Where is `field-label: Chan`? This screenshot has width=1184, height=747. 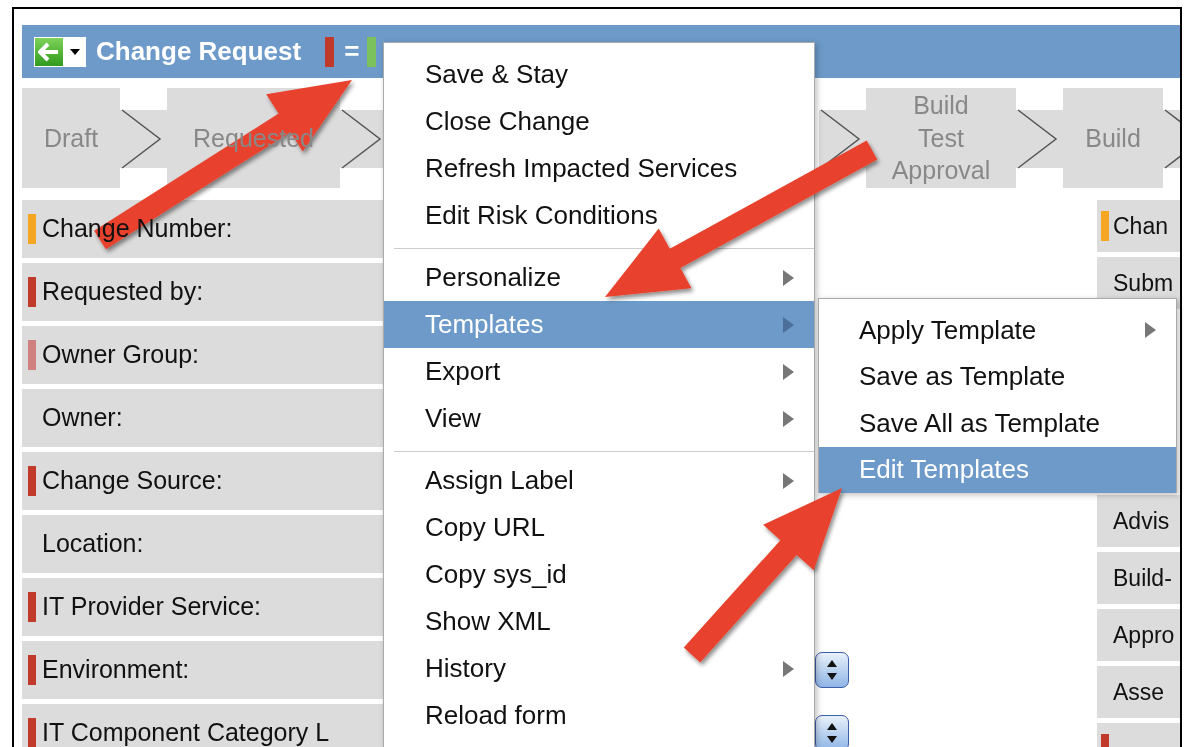 field-label: Chan is located at coordinates (1140, 226).